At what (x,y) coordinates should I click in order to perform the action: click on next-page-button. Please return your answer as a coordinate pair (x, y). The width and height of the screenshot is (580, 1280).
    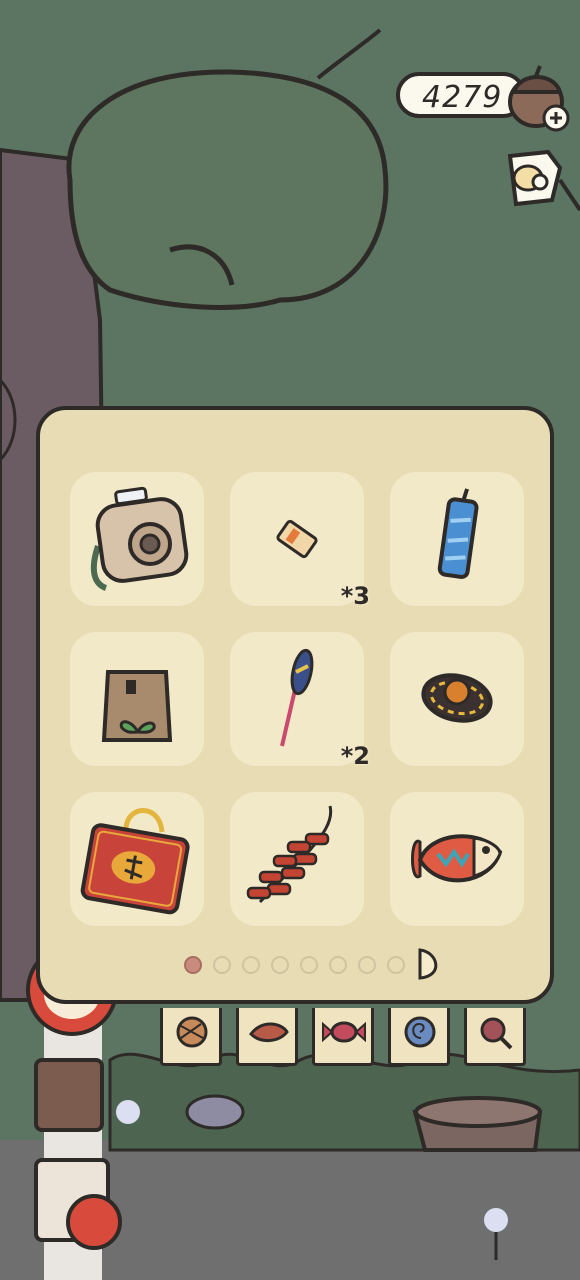
    Looking at the image, I should click on (431, 964).